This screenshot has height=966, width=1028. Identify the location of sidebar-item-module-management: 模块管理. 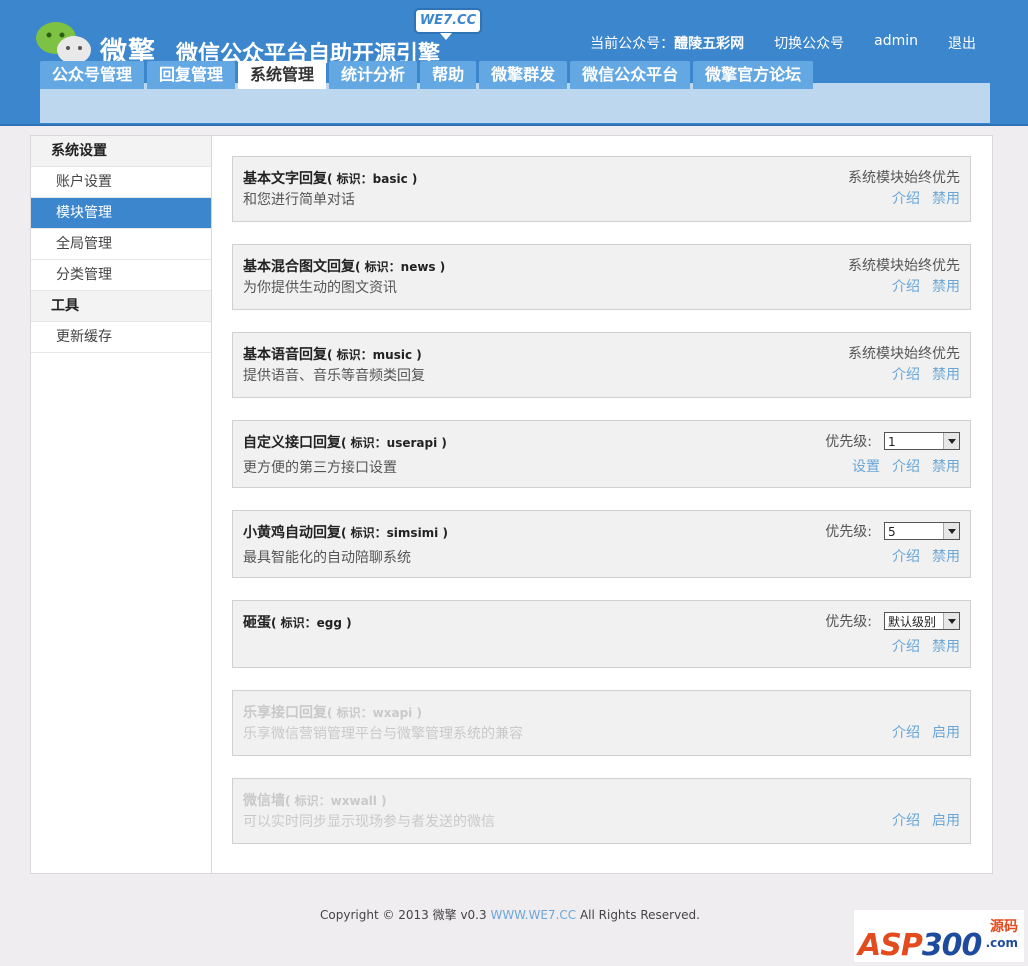
(121, 213).